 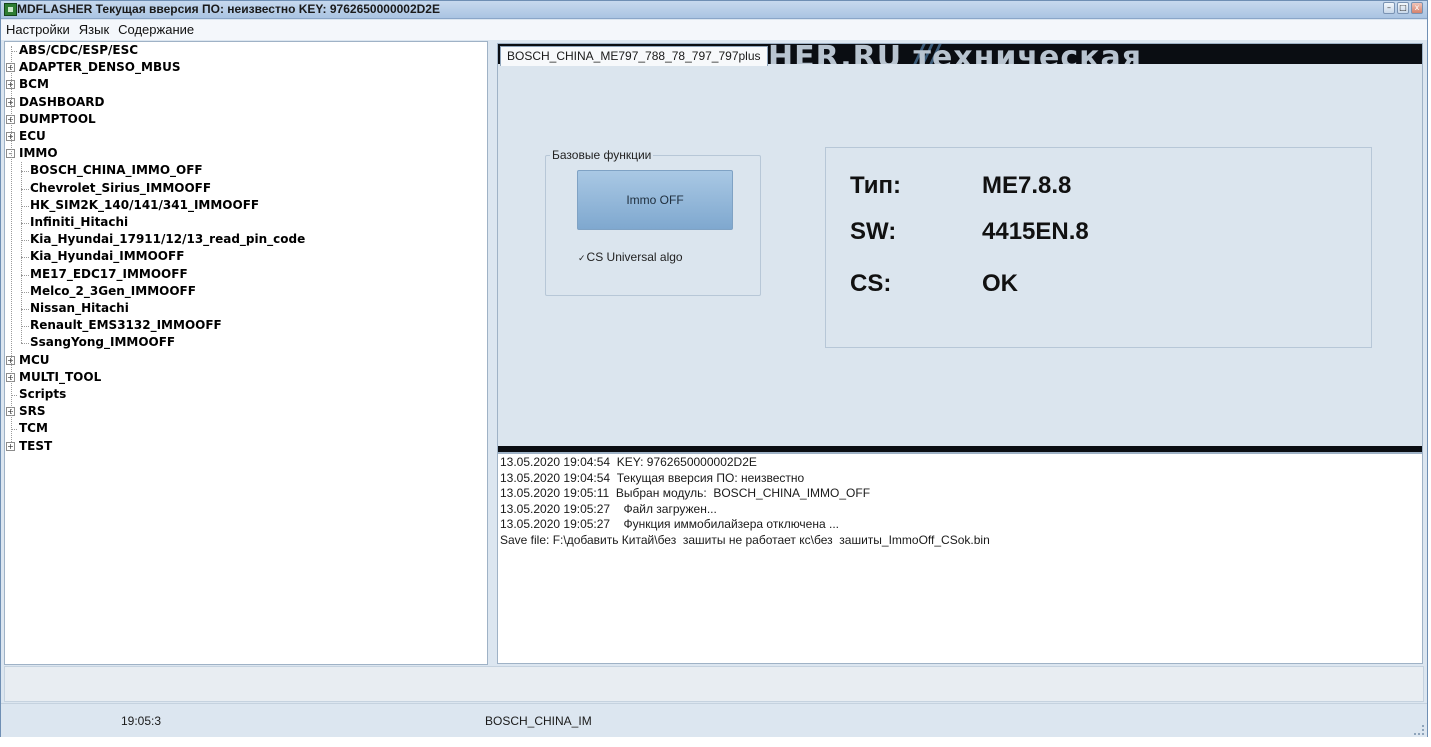 I want to click on sw-value: 4415EN.8, so click(x=1035, y=231).